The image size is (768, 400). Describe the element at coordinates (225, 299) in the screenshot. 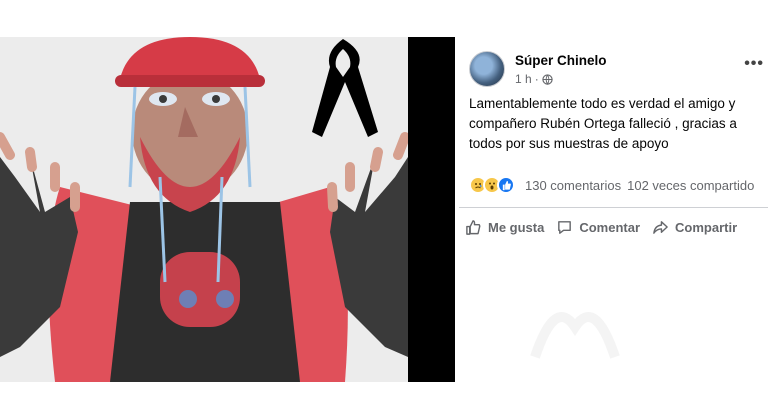

I see `badge-right` at that location.